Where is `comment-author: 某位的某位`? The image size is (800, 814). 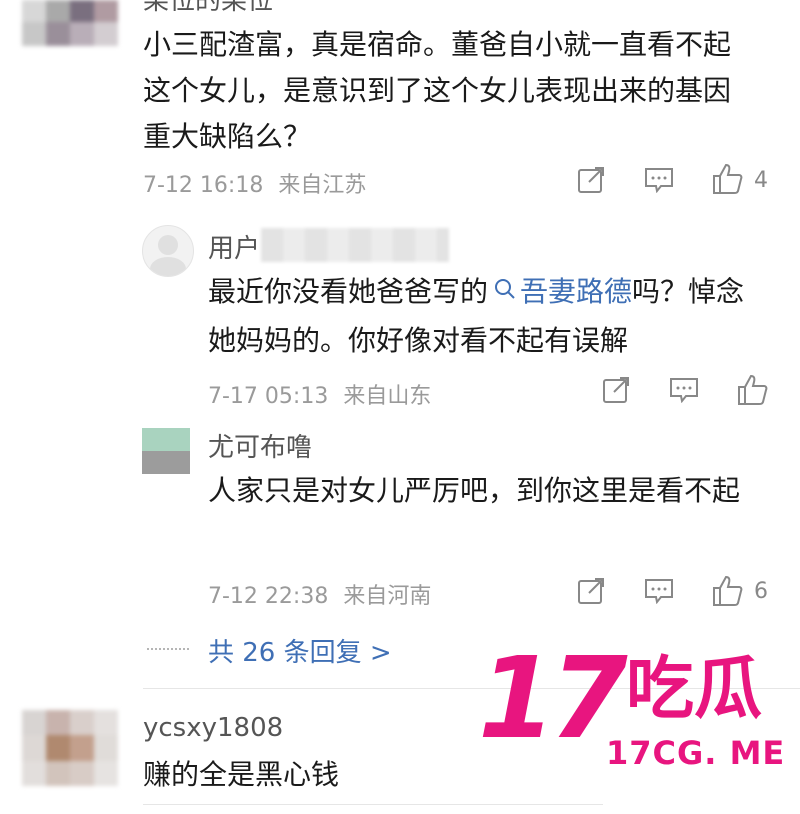 comment-author: 某位的某位 is located at coordinates (208, 8).